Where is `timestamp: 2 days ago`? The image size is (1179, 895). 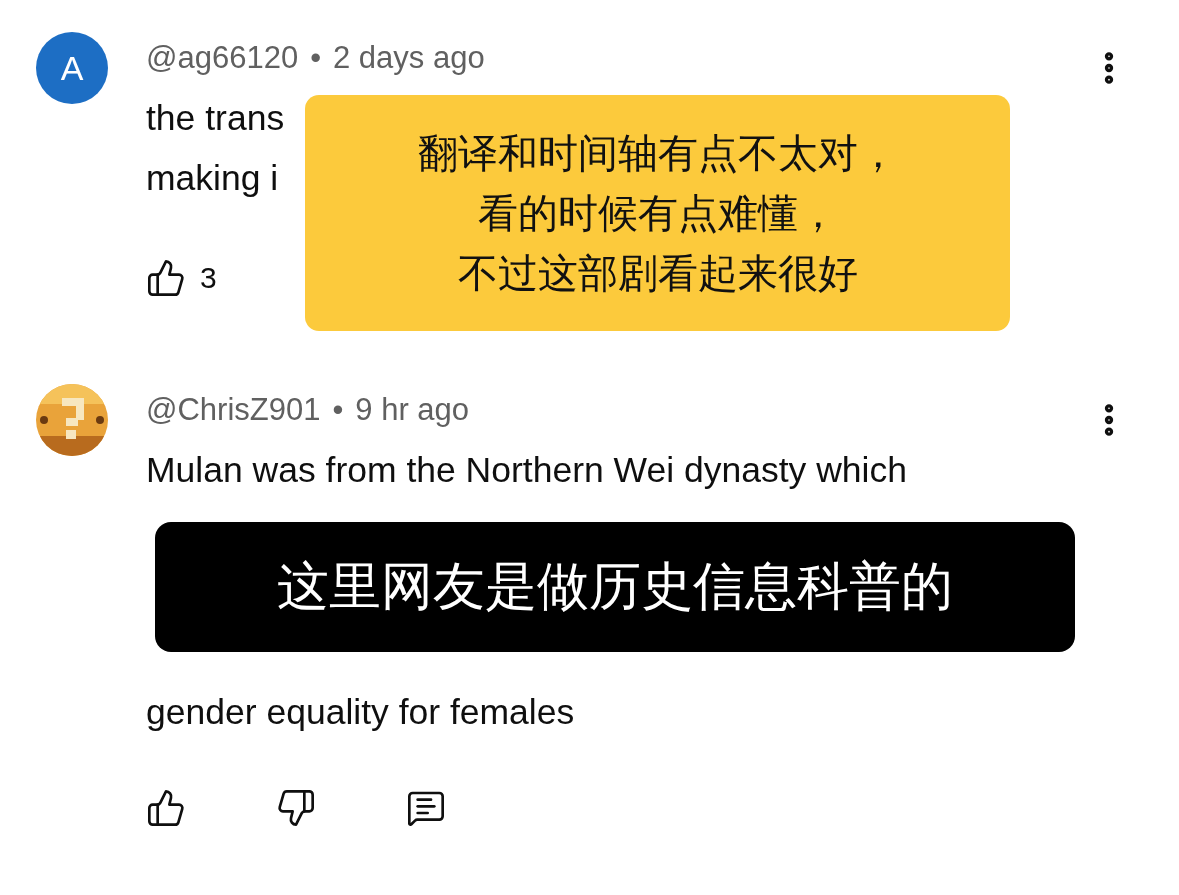 timestamp: 2 days ago is located at coordinates (409, 58).